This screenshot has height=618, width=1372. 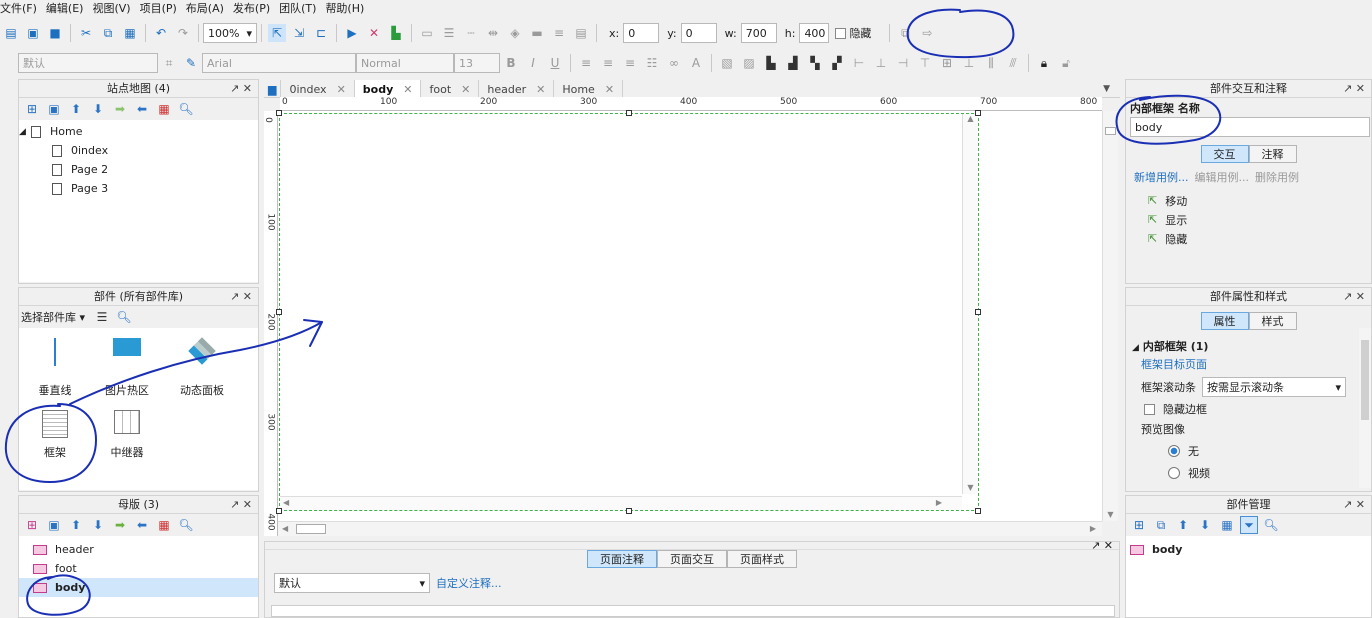 I want to click on tab-home: Home ✕, so click(x=589, y=89).